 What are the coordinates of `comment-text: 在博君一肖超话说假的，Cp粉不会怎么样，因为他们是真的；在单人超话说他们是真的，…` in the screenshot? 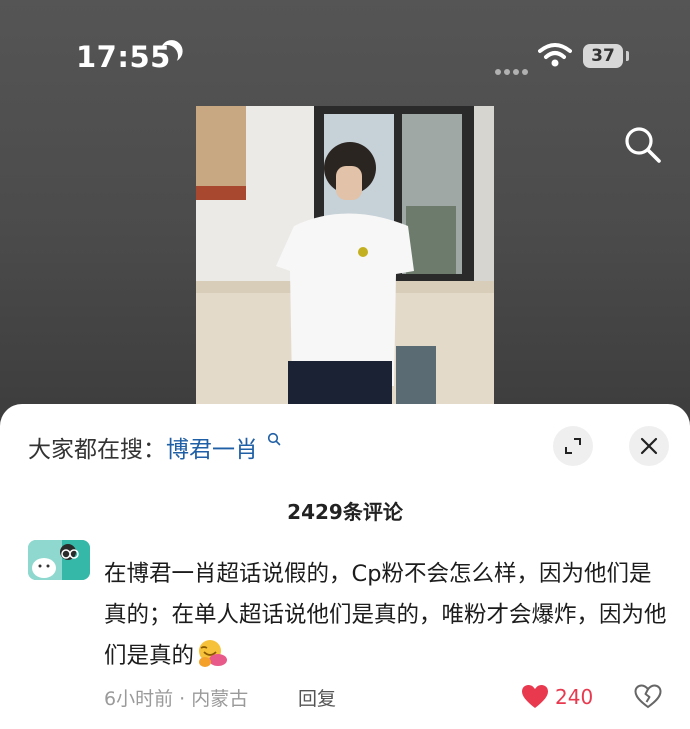 It's located at (387, 615).